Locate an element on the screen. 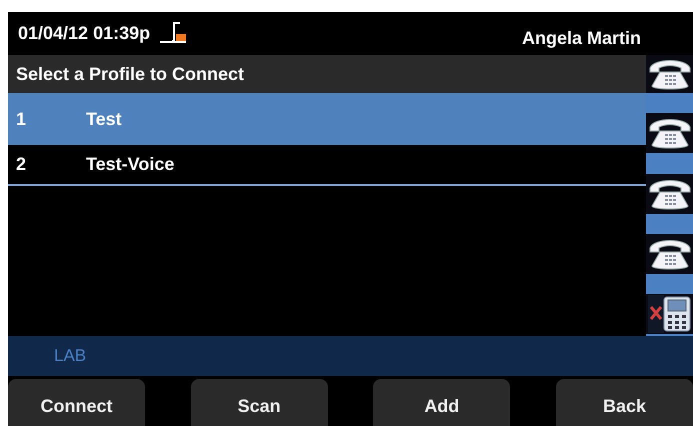 Image resolution: width=693 pixels, height=426 pixels. screen-title: Select a Profile to Connect is located at coordinates (327, 74).